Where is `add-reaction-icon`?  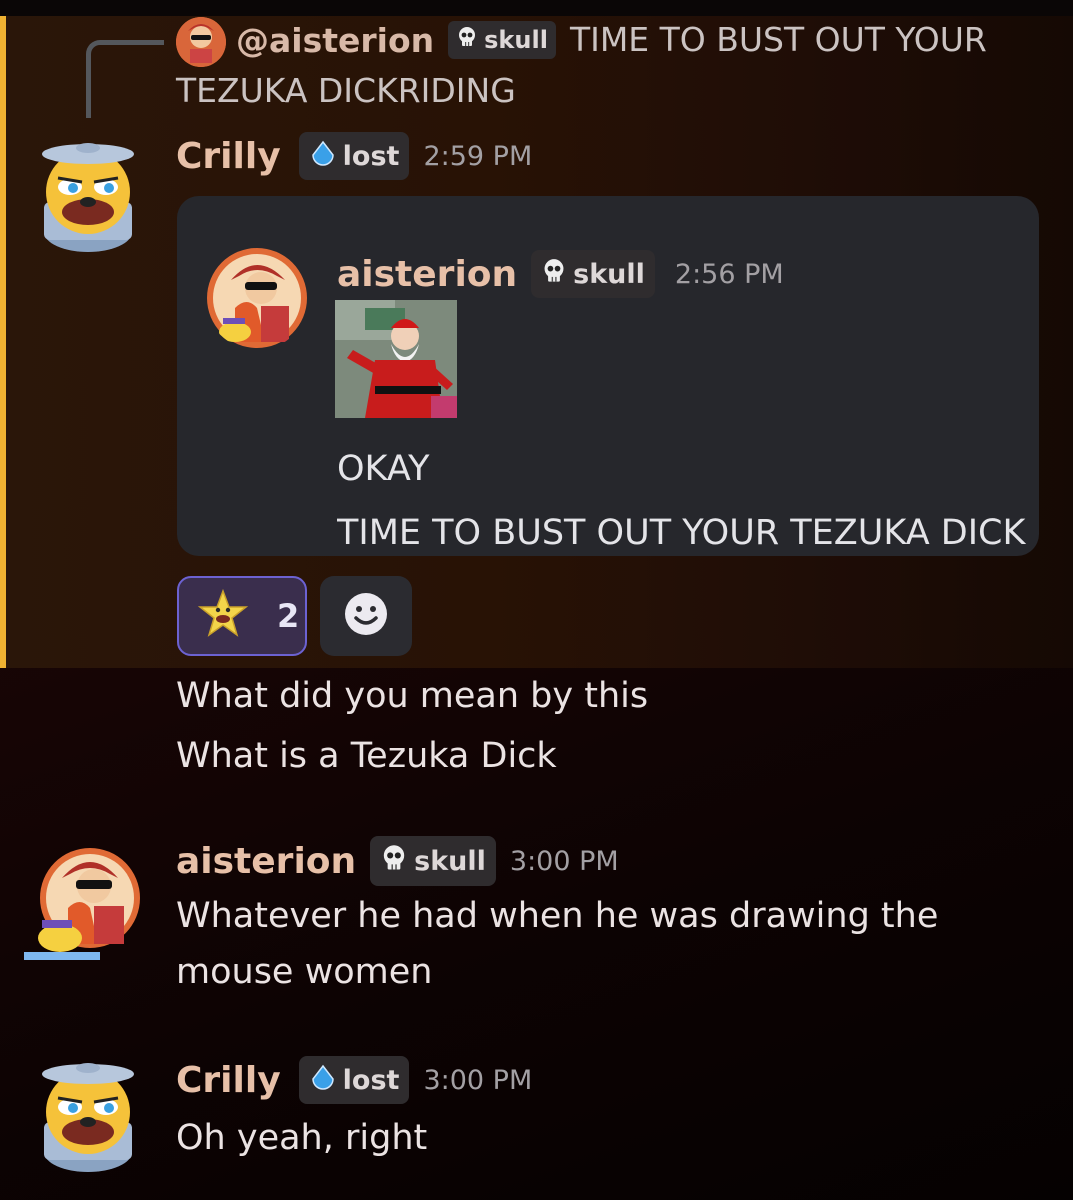
add-reaction-icon is located at coordinates (366, 616).